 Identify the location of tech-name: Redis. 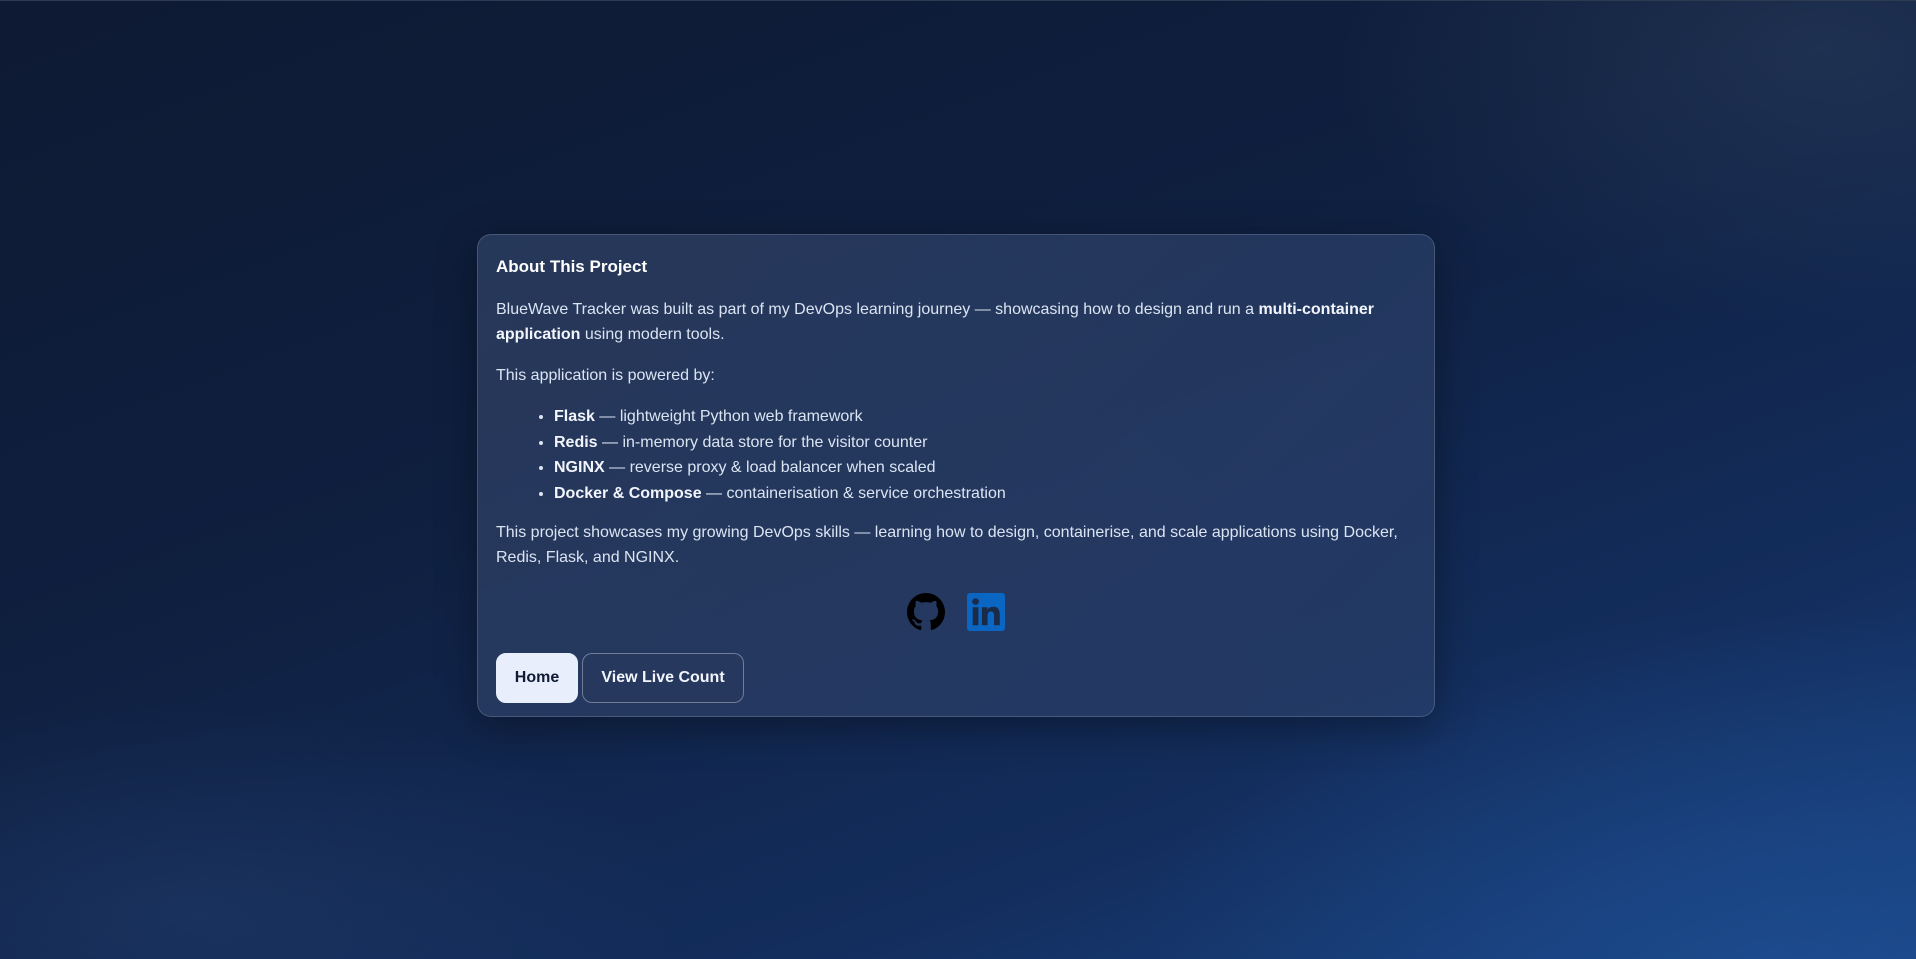
(576, 442).